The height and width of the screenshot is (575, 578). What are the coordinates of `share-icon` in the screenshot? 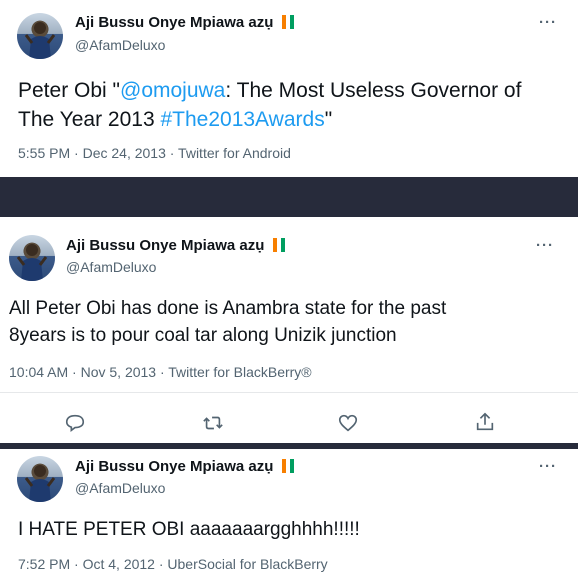 It's located at (485, 422).